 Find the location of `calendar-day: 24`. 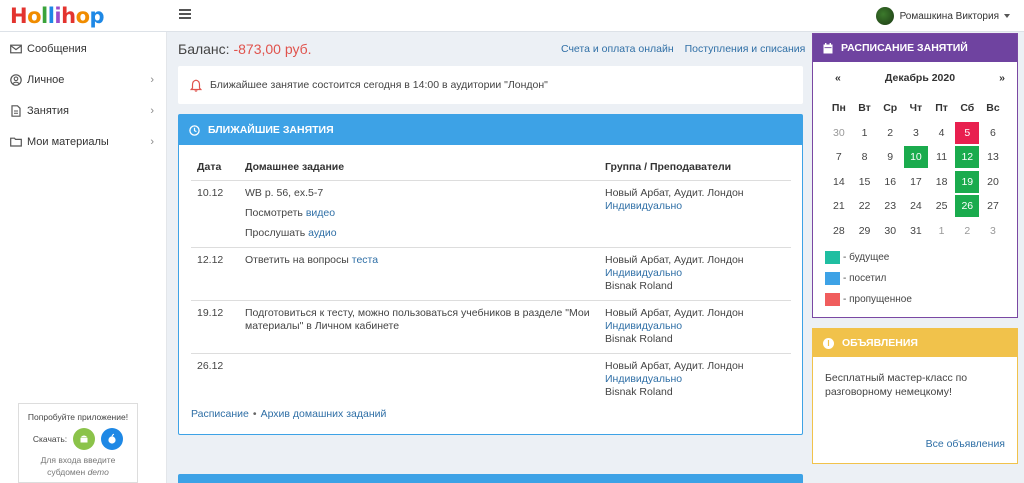

calendar-day: 24 is located at coordinates (916, 206).